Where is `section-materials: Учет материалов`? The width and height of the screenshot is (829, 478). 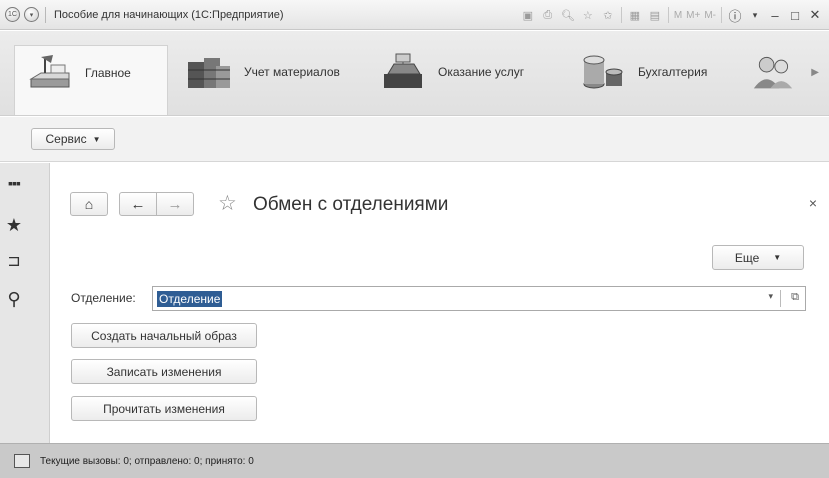 section-materials: Учет материалов is located at coordinates (271, 72).